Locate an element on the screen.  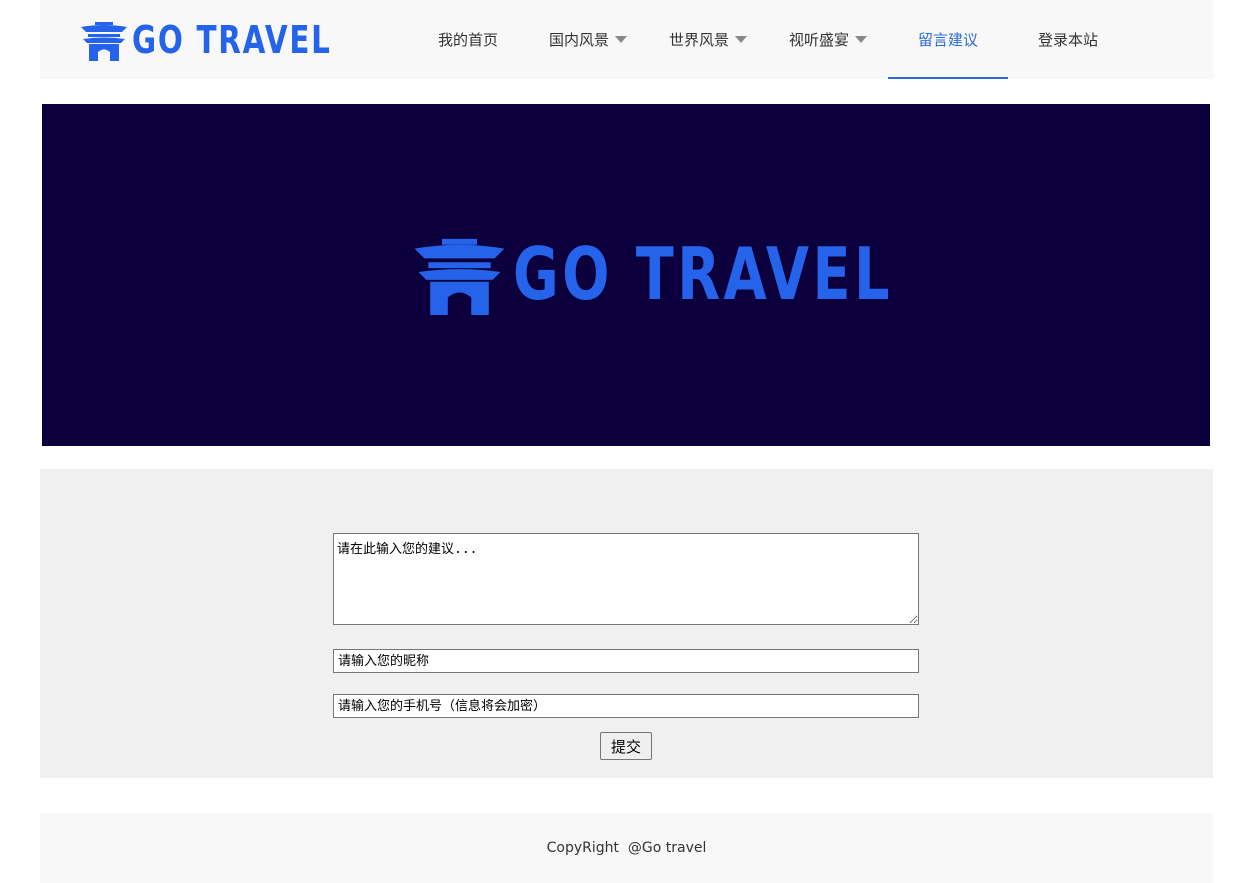
nav-item-world-scenery: 世界风景 is located at coordinates (708, 39).